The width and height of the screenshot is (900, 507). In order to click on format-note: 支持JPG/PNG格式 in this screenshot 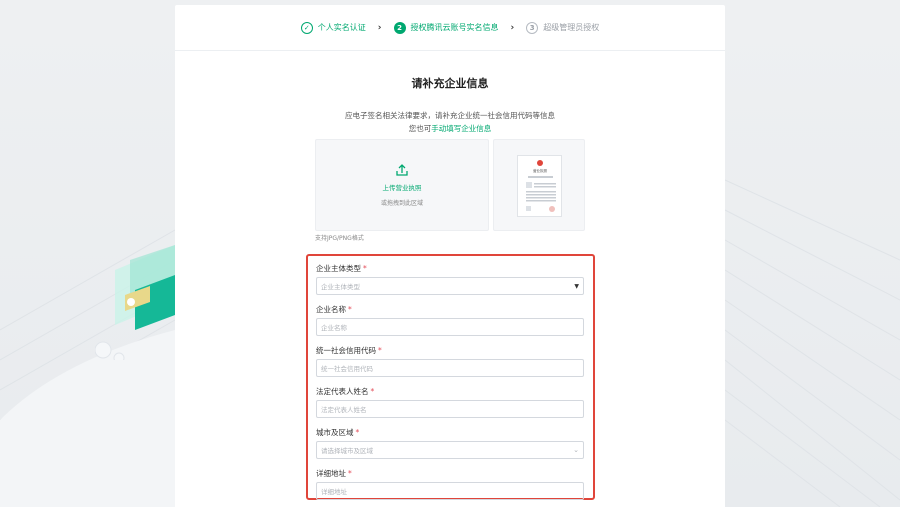, I will do `click(339, 238)`.